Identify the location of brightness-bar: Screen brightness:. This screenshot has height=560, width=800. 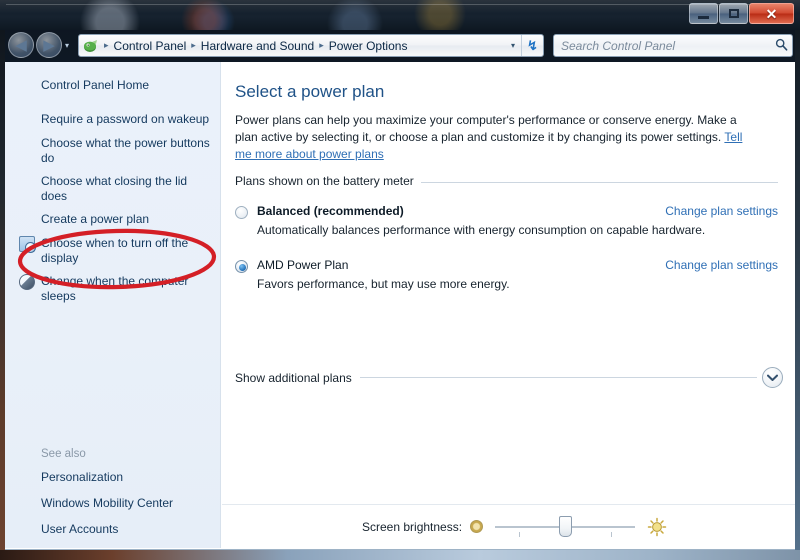
(508, 526).